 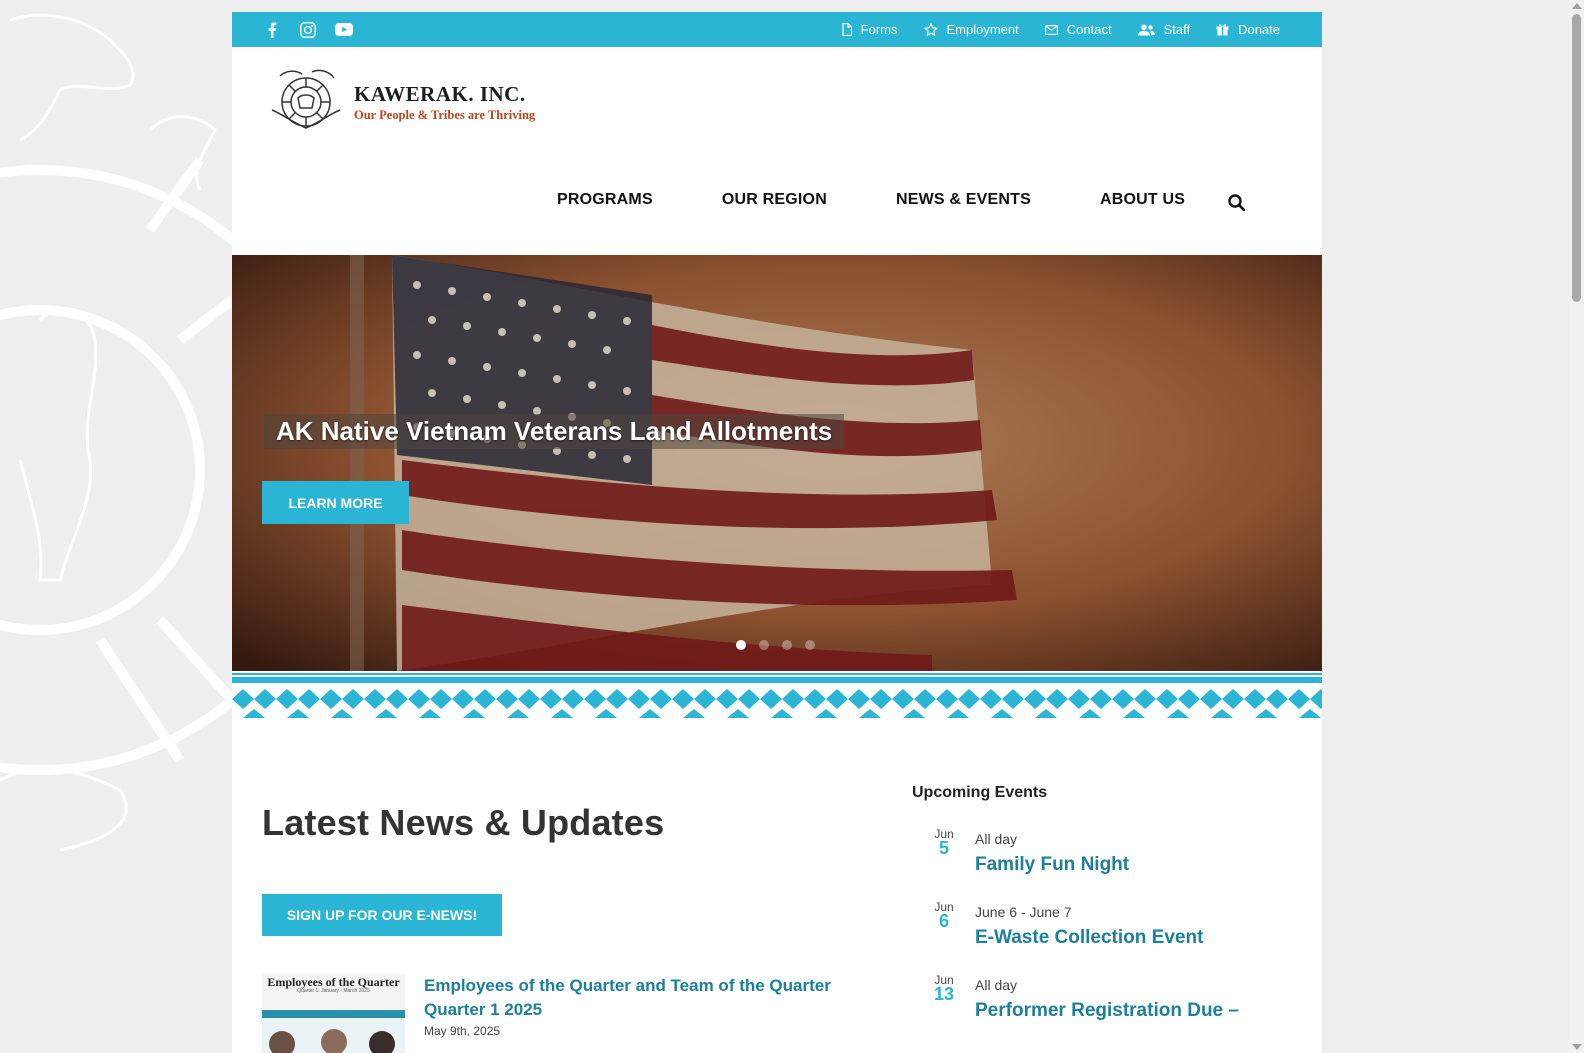 What do you see at coordinates (963, 200) in the screenshot?
I see `nav-news-events: NEWS & EVENTS` at bounding box center [963, 200].